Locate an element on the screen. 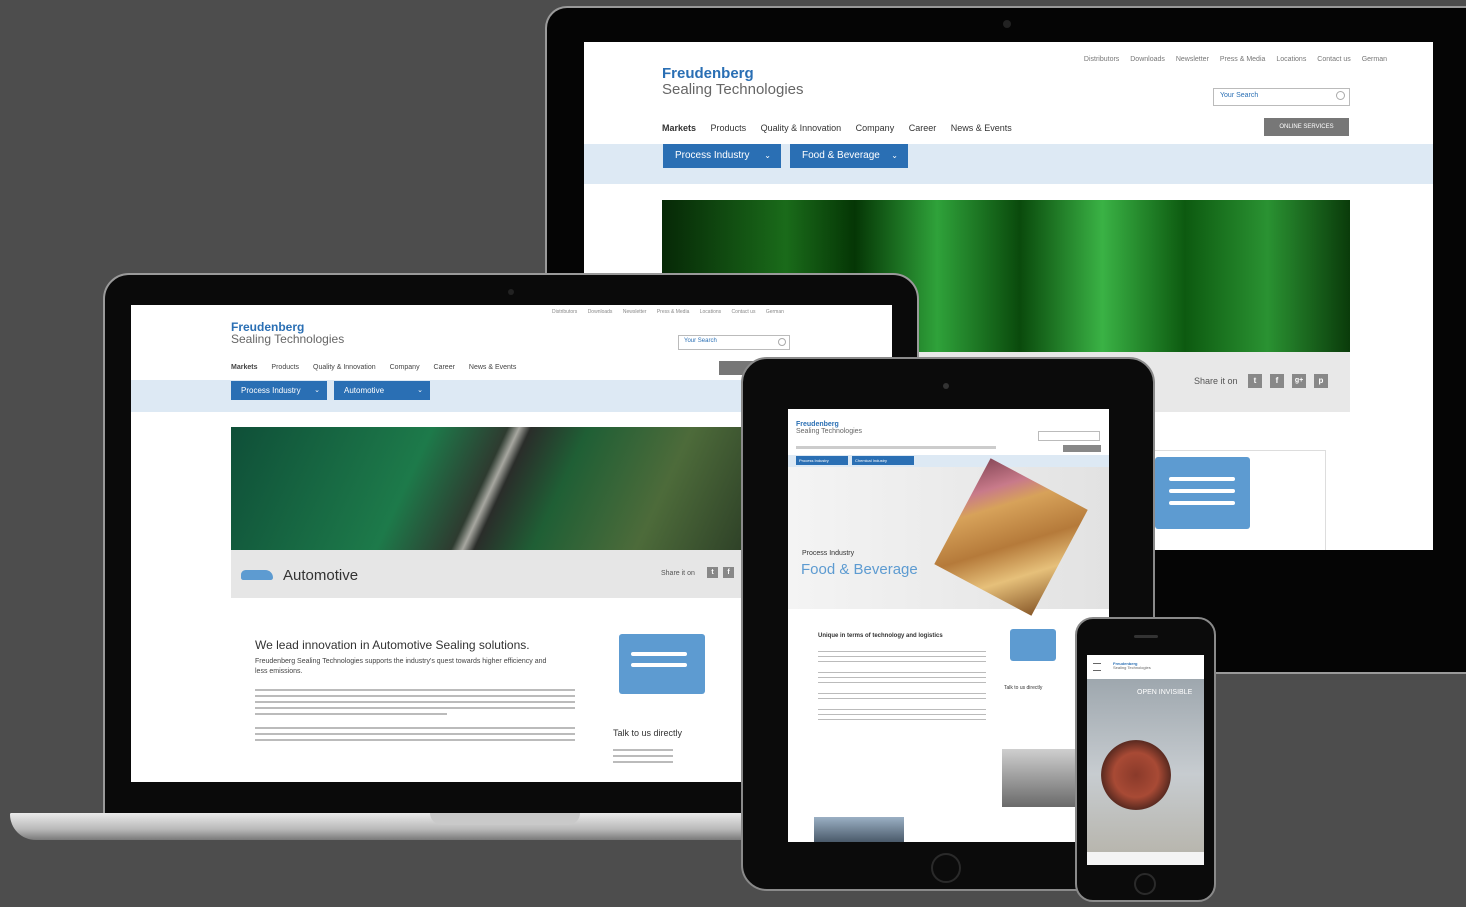  main-nav is located at coordinates (896, 447).